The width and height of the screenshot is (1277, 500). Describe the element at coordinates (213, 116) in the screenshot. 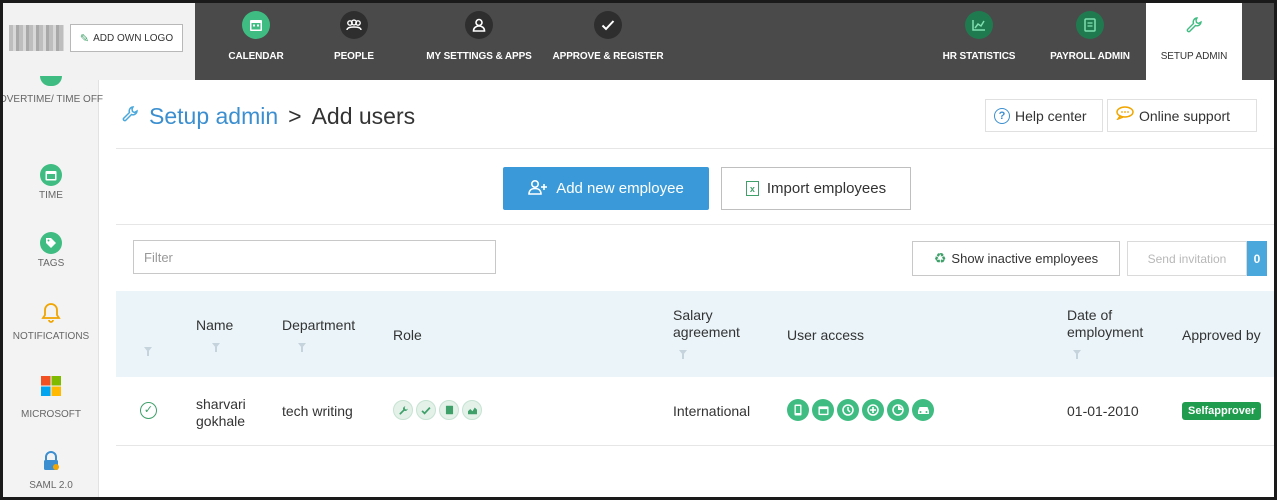

I see `breadcrumb-setup-admin: Setup admin` at that location.